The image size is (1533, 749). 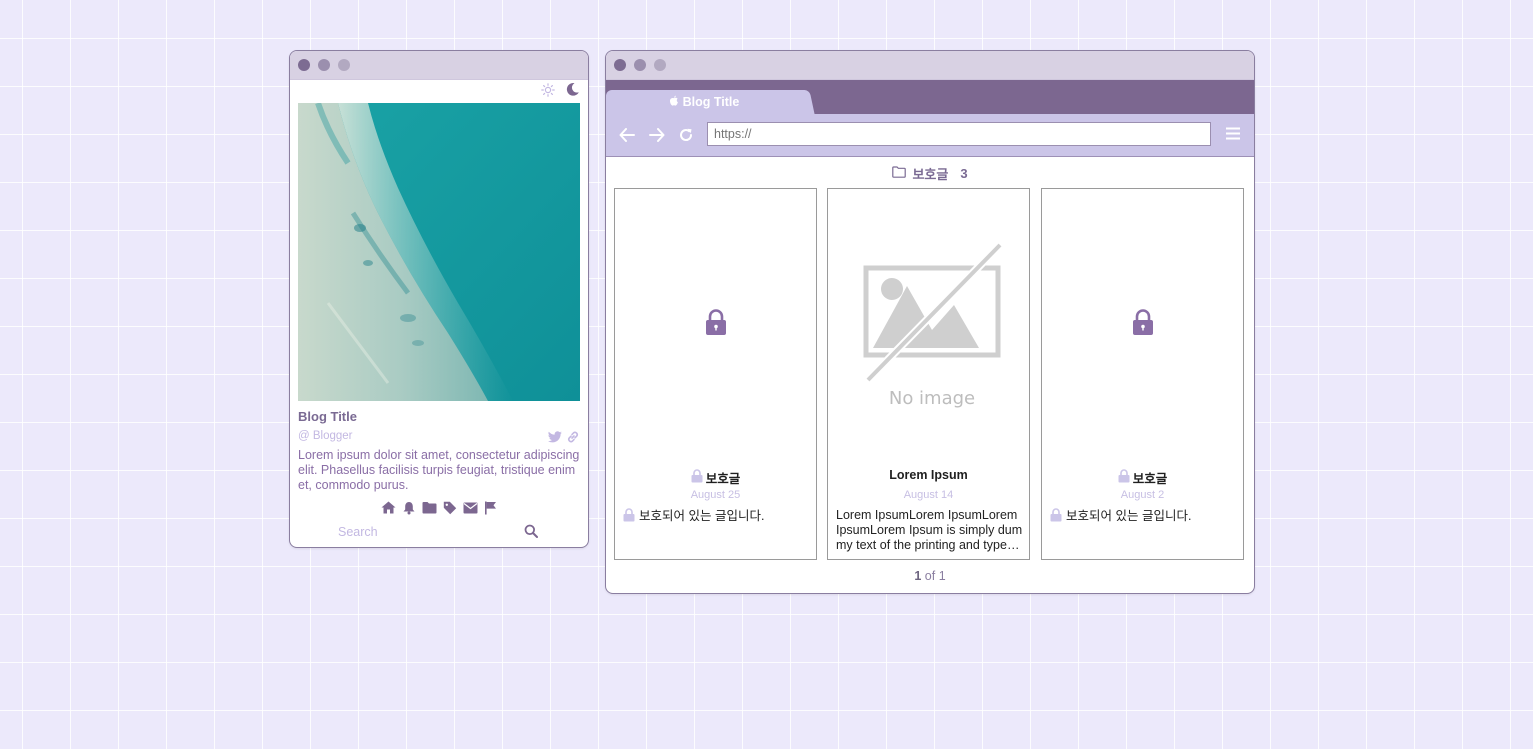 What do you see at coordinates (627, 135) in the screenshot?
I see `back-arrow-icon` at bounding box center [627, 135].